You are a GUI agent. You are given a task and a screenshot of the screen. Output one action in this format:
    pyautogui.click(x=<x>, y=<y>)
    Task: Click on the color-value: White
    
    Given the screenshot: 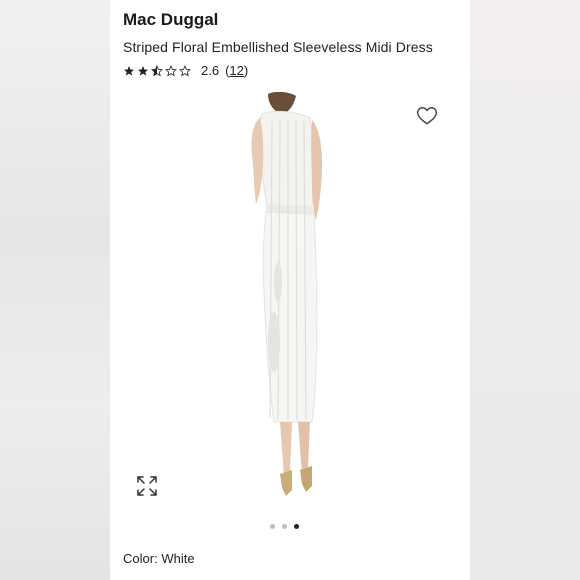 What is the action you would take?
    pyautogui.click(x=178, y=558)
    